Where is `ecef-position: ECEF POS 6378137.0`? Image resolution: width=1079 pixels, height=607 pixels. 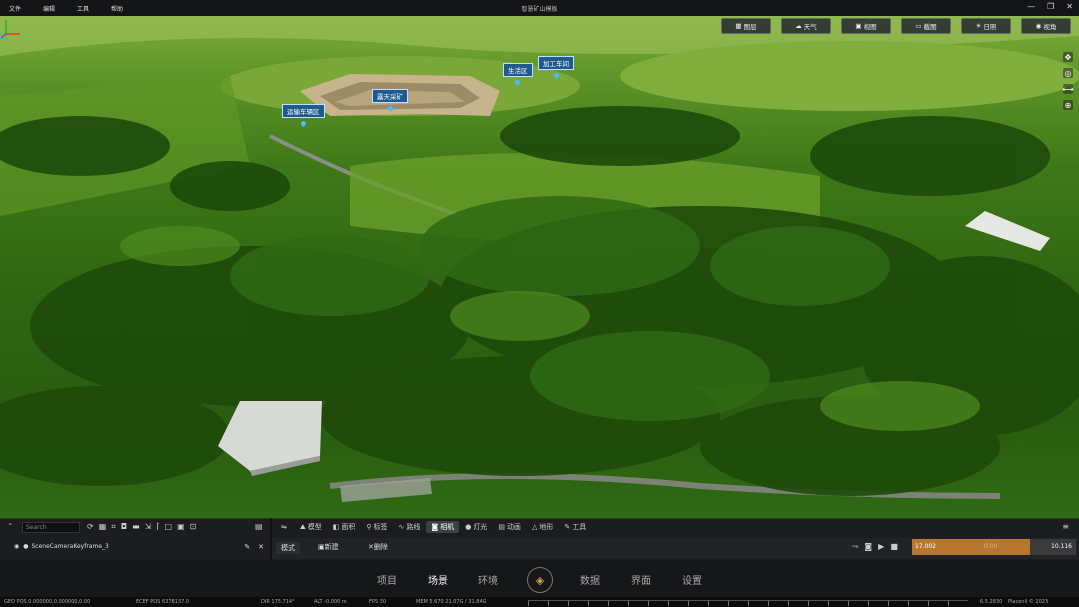 ecef-position: ECEF POS 6378137.0 is located at coordinates (163, 602).